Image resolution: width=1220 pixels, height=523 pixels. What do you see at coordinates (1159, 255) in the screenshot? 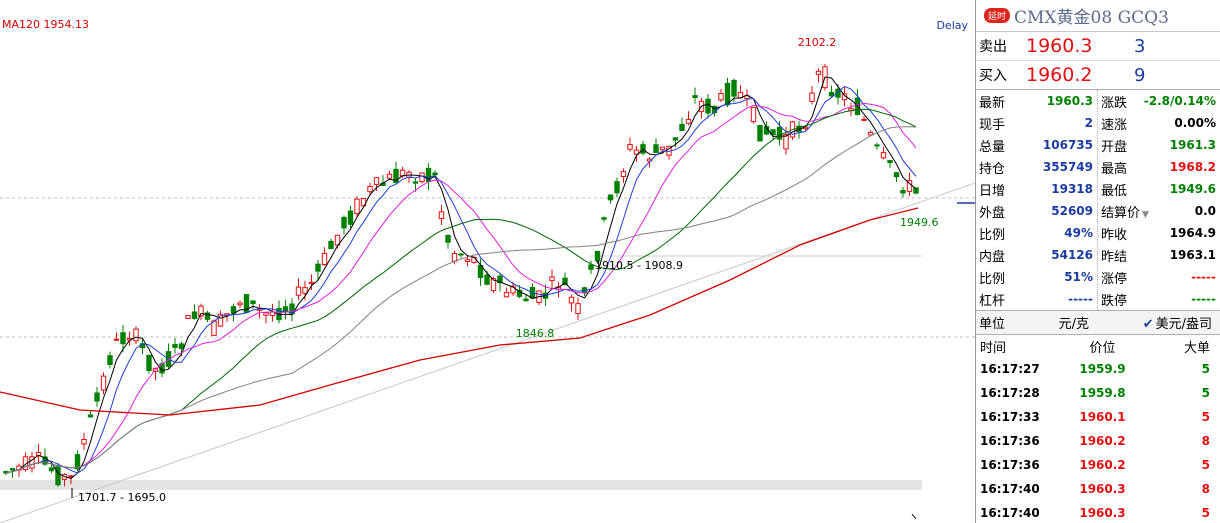
I see `quote-stat-row: 昨结 1963.1` at bounding box center [1159, 255].